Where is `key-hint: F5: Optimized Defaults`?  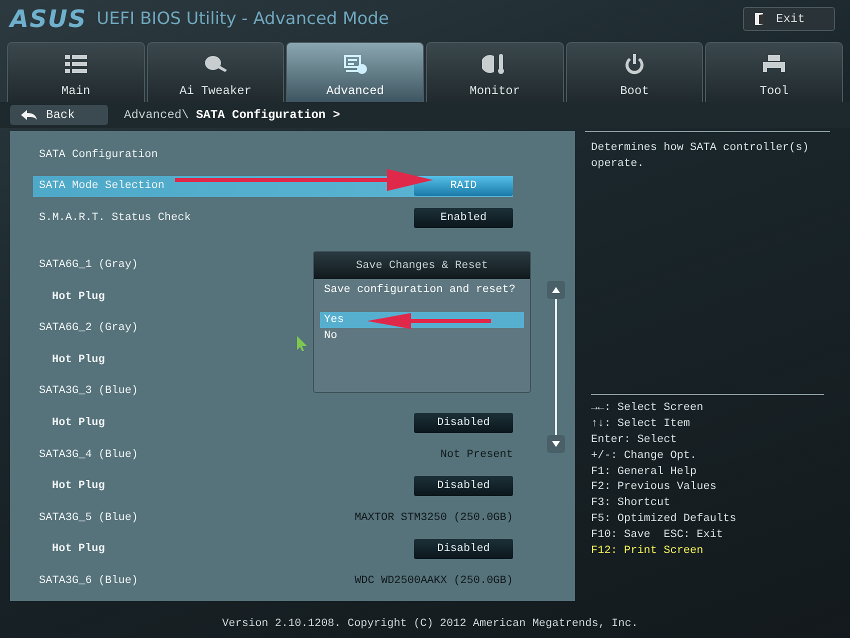 key-hint: F5: Optimized Defaults is located at coordinates (664, 519).